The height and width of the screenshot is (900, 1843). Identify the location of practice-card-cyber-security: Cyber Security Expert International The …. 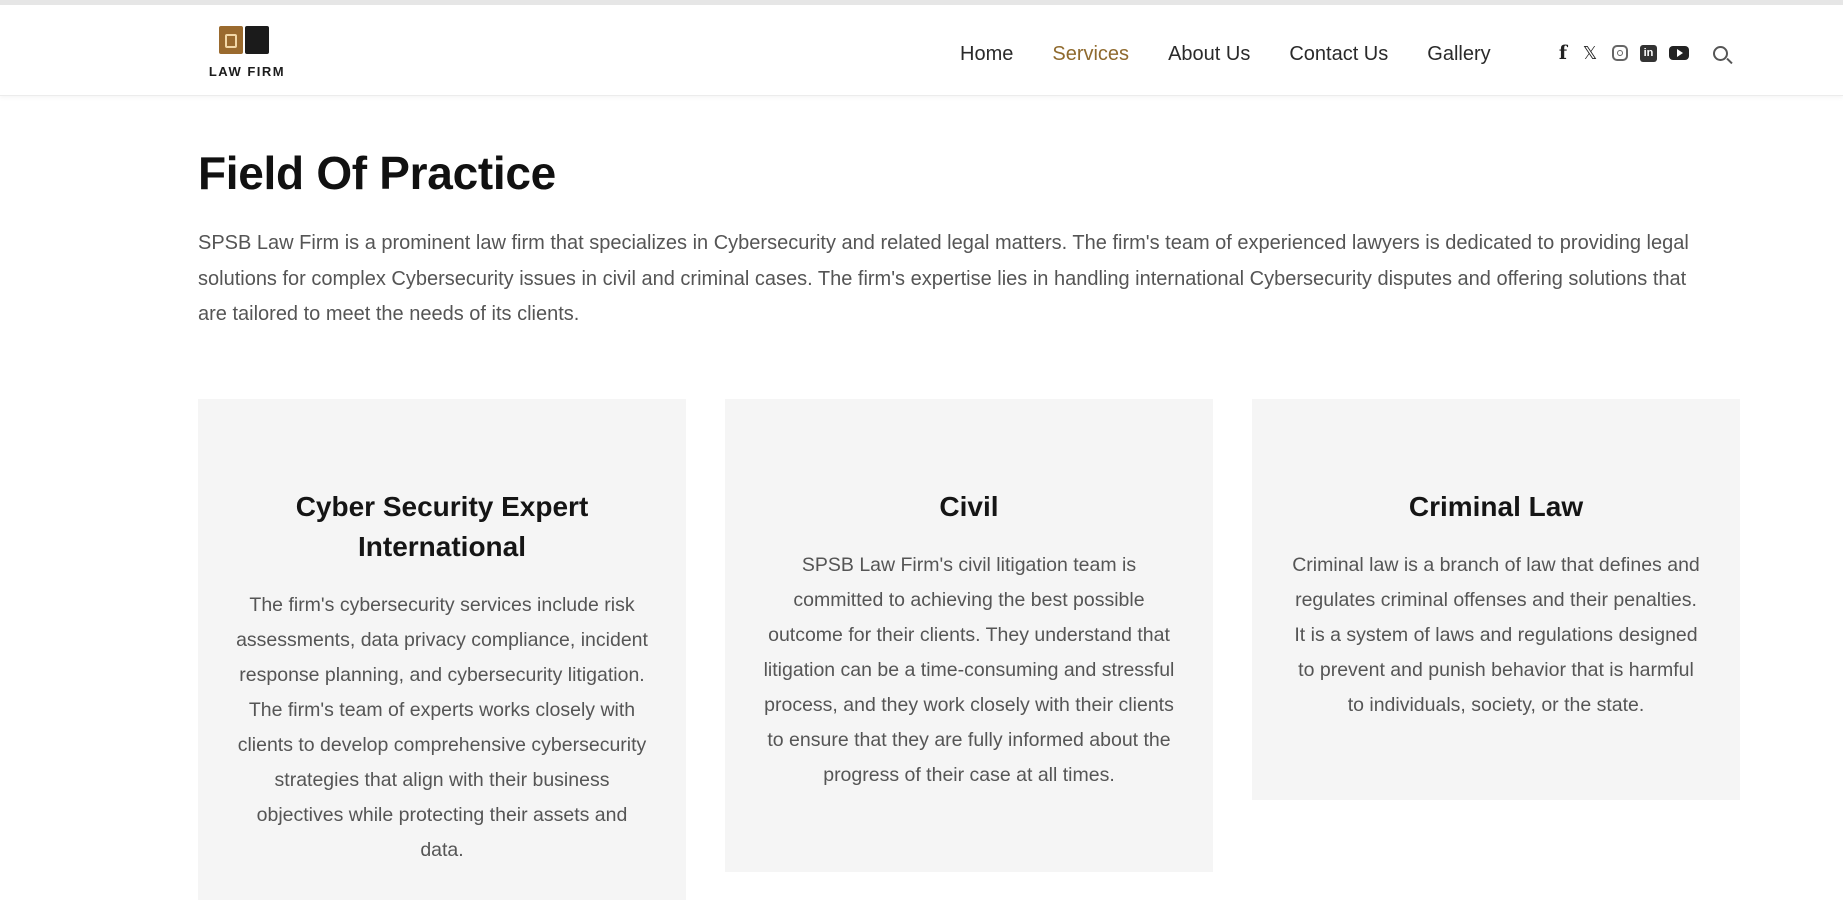
(442, 649).